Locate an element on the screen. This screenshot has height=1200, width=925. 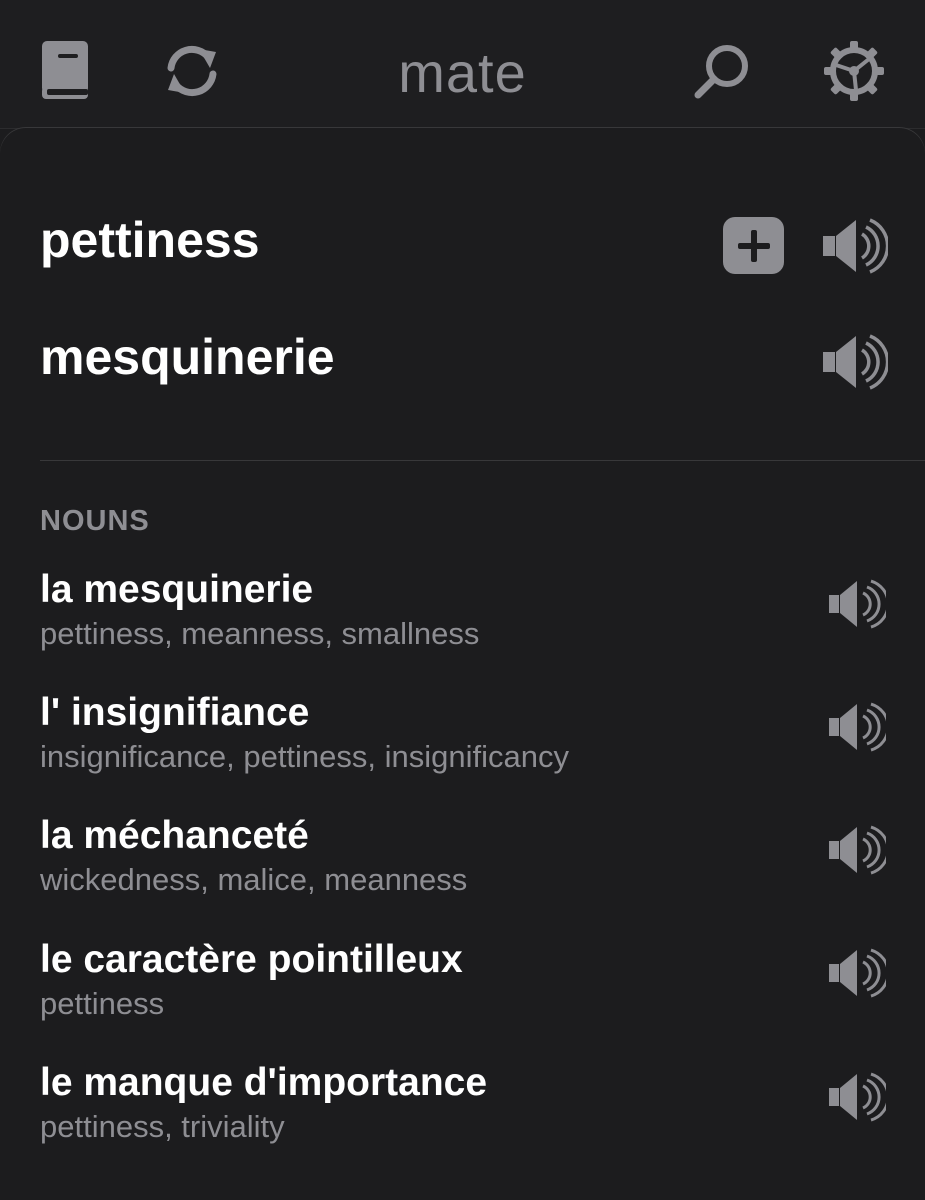
app-title: mate is located at coordinates (462, 72).